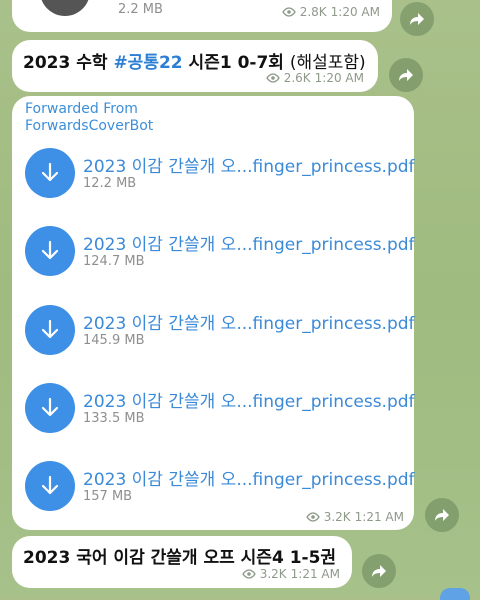 This screenshot has height=600, width=480. What do you see at coordinates (81, 109) in the screenshot?
I see `forwarded-from-label: Forwarded From` at bounding box center [81, 109].